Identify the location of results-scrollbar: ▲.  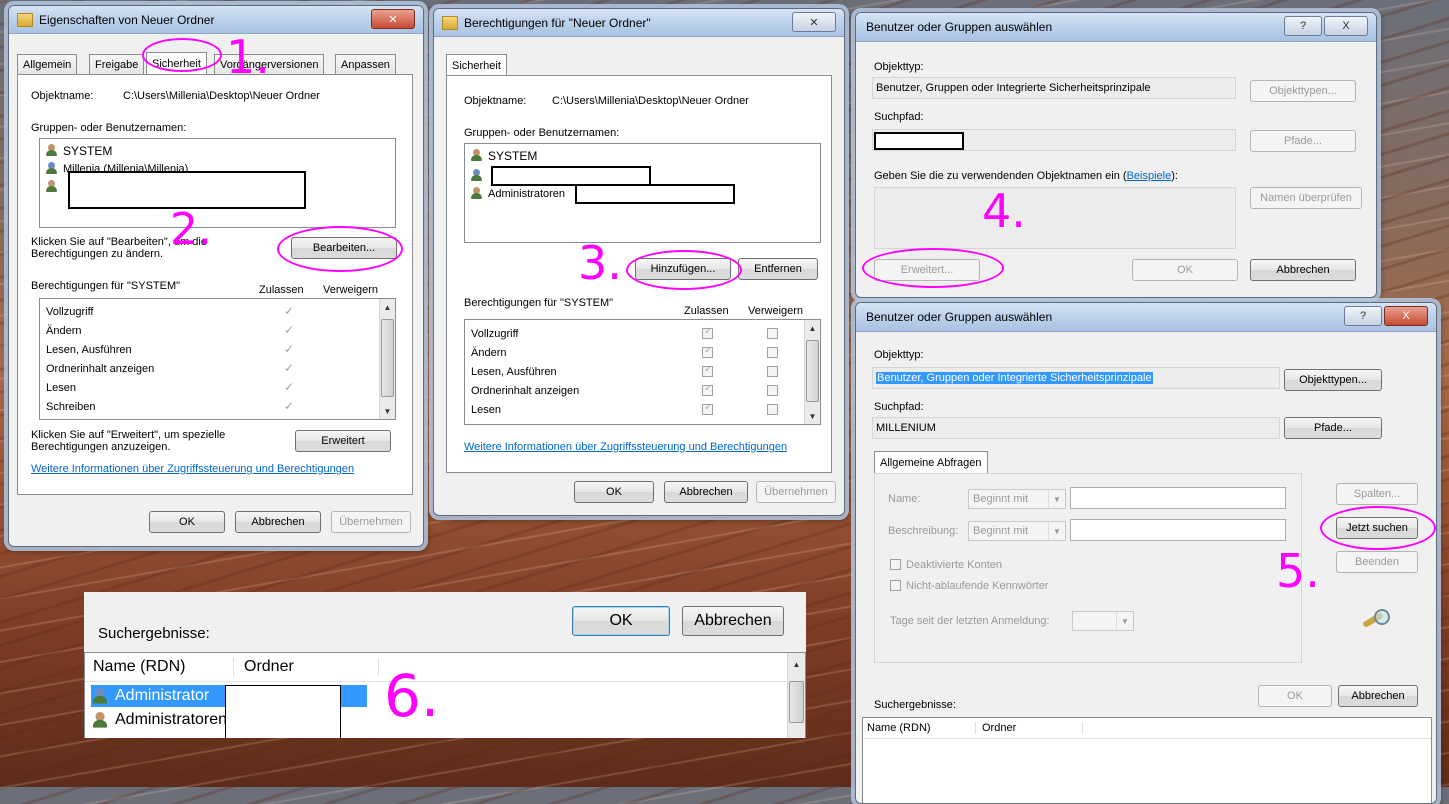
(796, 695).